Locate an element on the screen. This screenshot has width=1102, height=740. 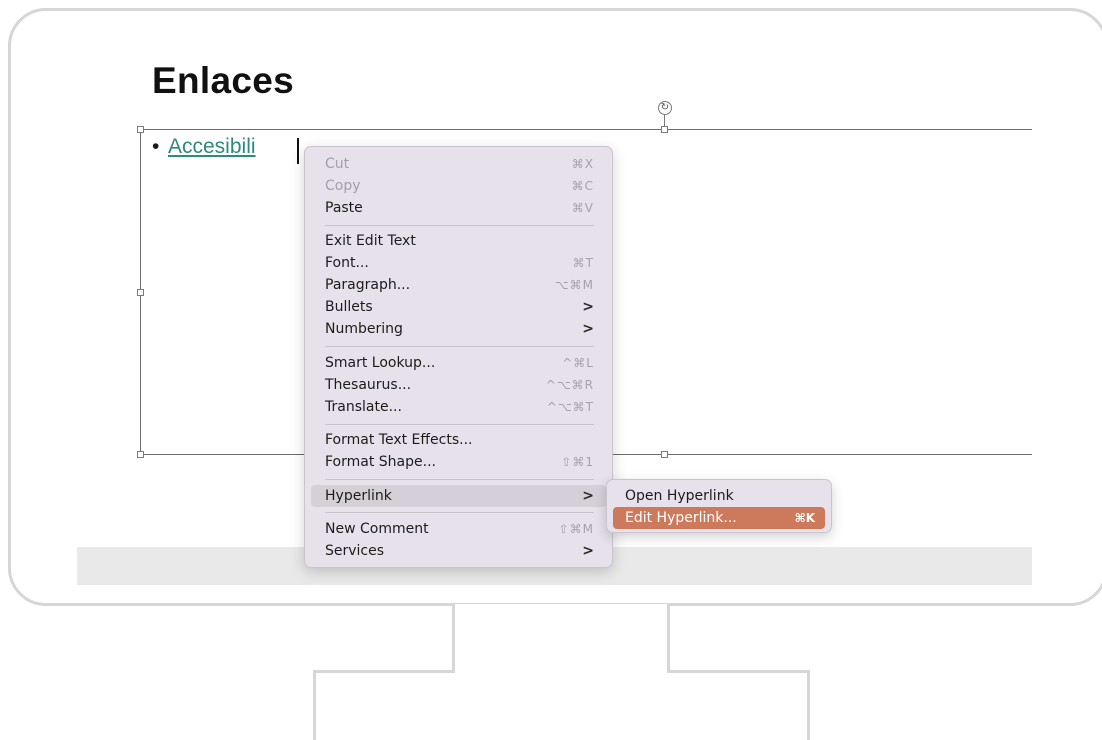
resize-handle-top-left is located at coordinates (140, 129).